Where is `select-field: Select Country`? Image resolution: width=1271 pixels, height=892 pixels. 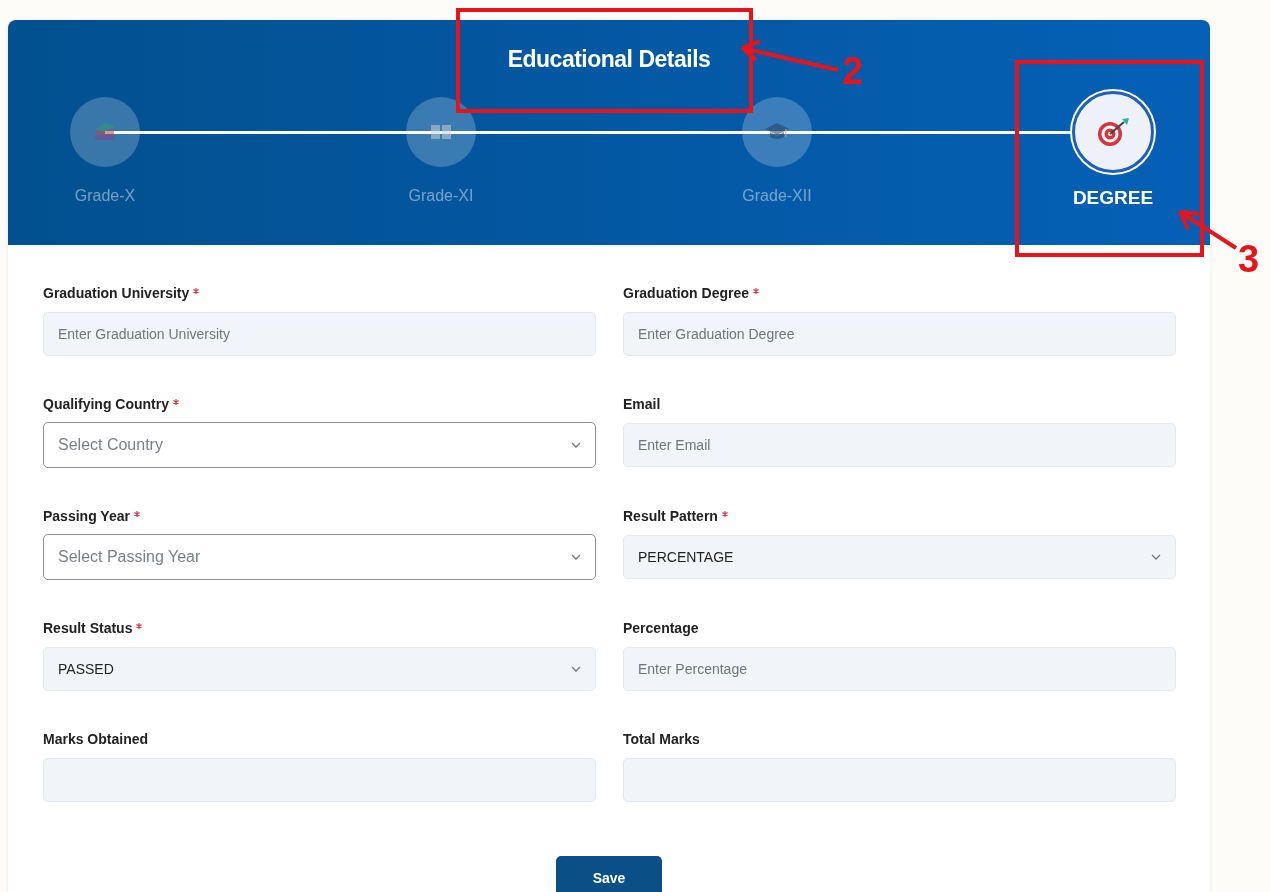 select-field: Select Country is located at coordinates (319, 445).